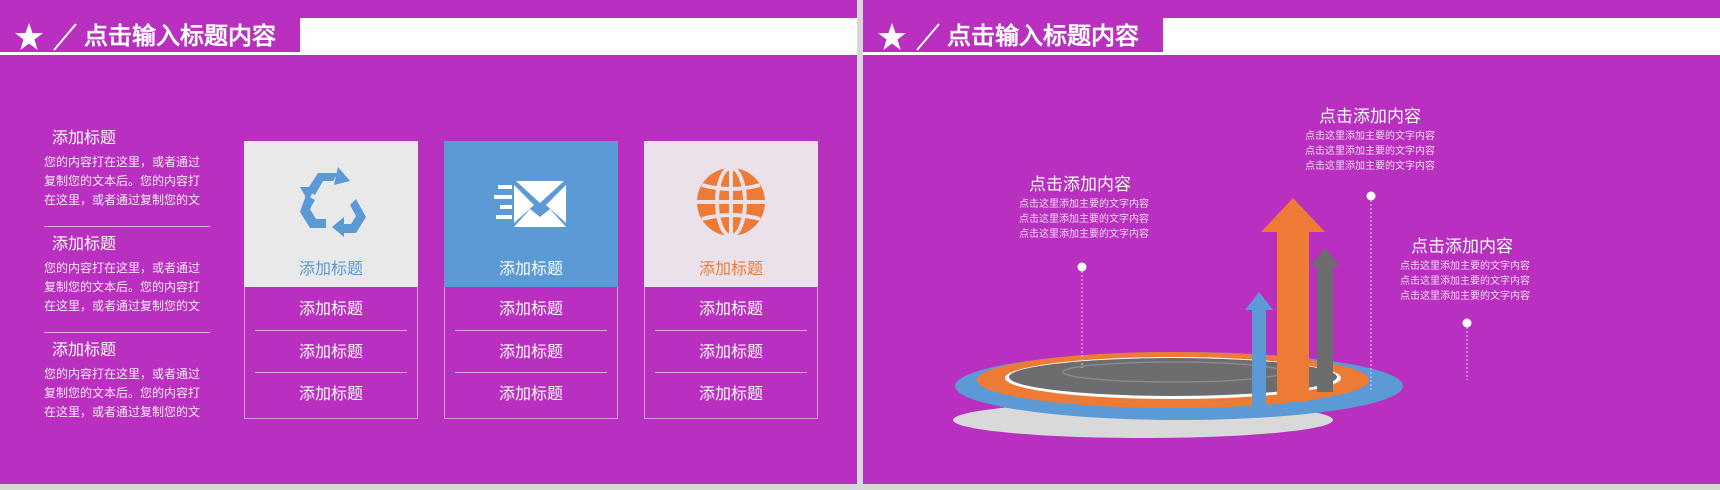 Image resolution: width=1720 pixels, height=490 pixels. What do you see at coordinates (731, 202) in the screenshot?
I see `globe-icon` at bounding box center [731, 202].